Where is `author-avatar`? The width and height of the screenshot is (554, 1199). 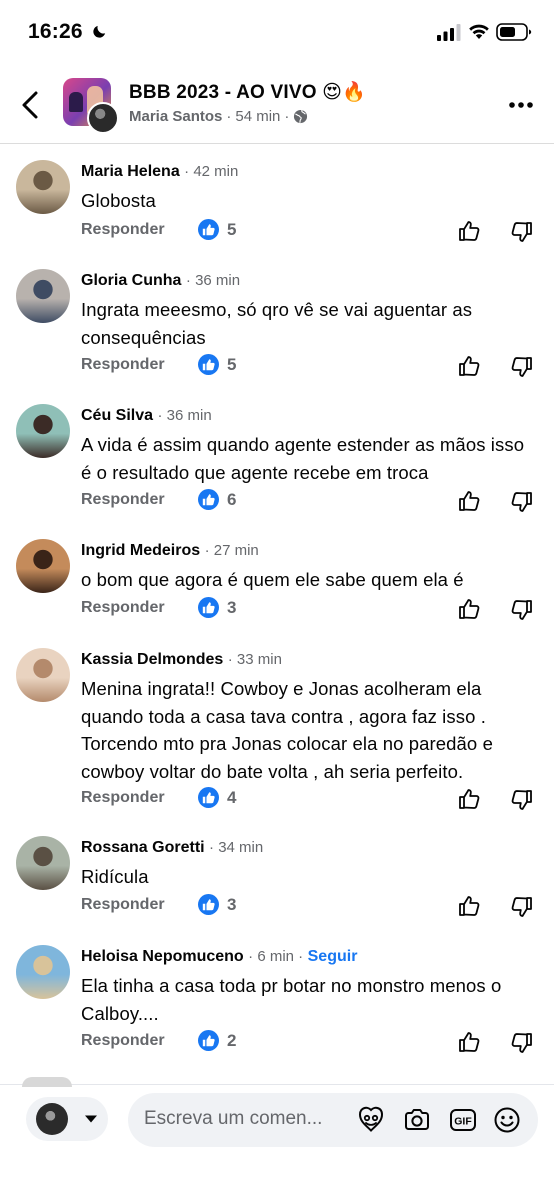 author-avatar is located at coordinates (103, 118).